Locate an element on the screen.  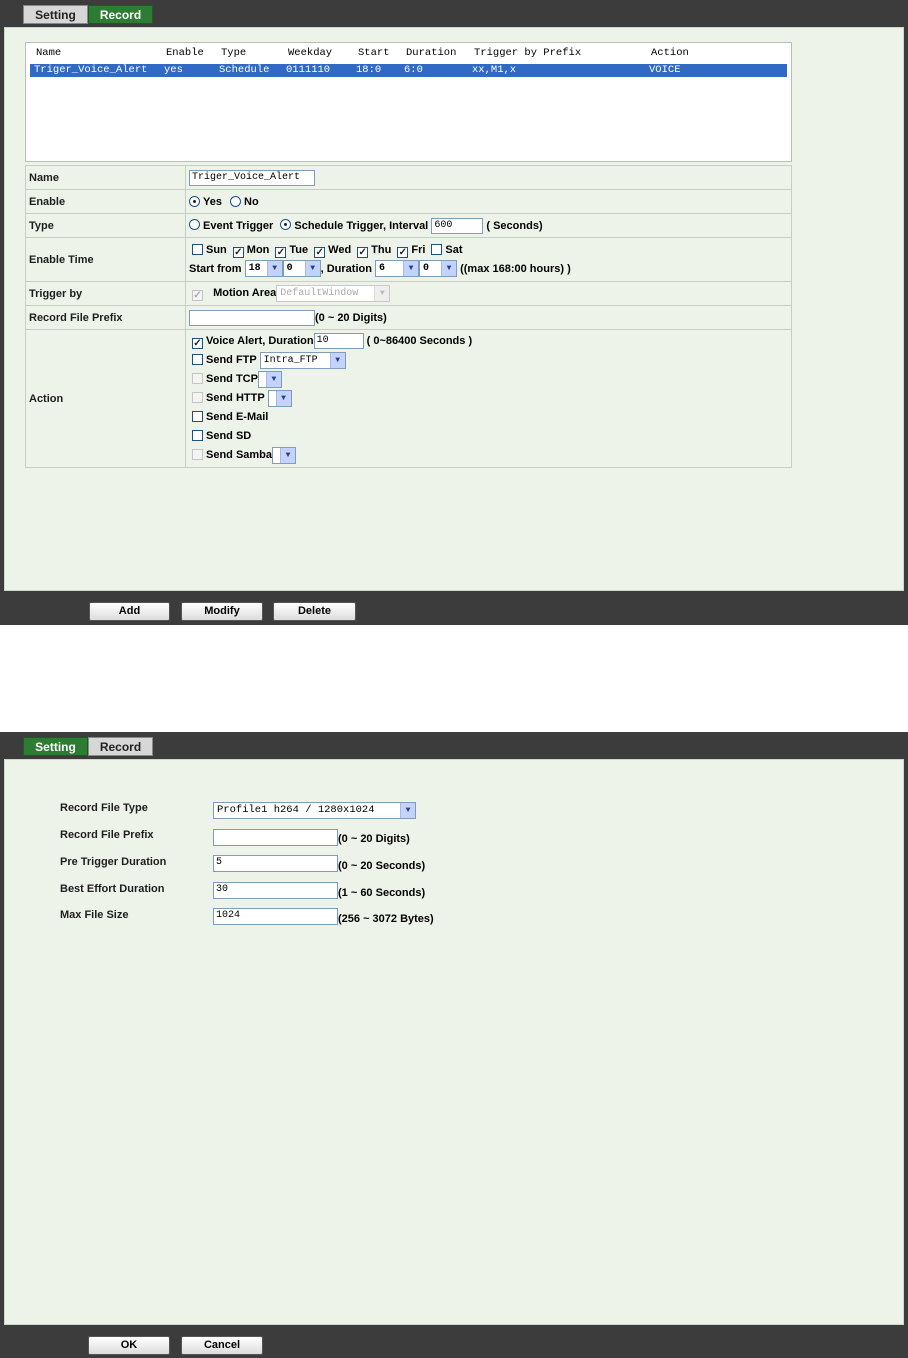
weekday-label: Mon is located at coordinates (258, 249).